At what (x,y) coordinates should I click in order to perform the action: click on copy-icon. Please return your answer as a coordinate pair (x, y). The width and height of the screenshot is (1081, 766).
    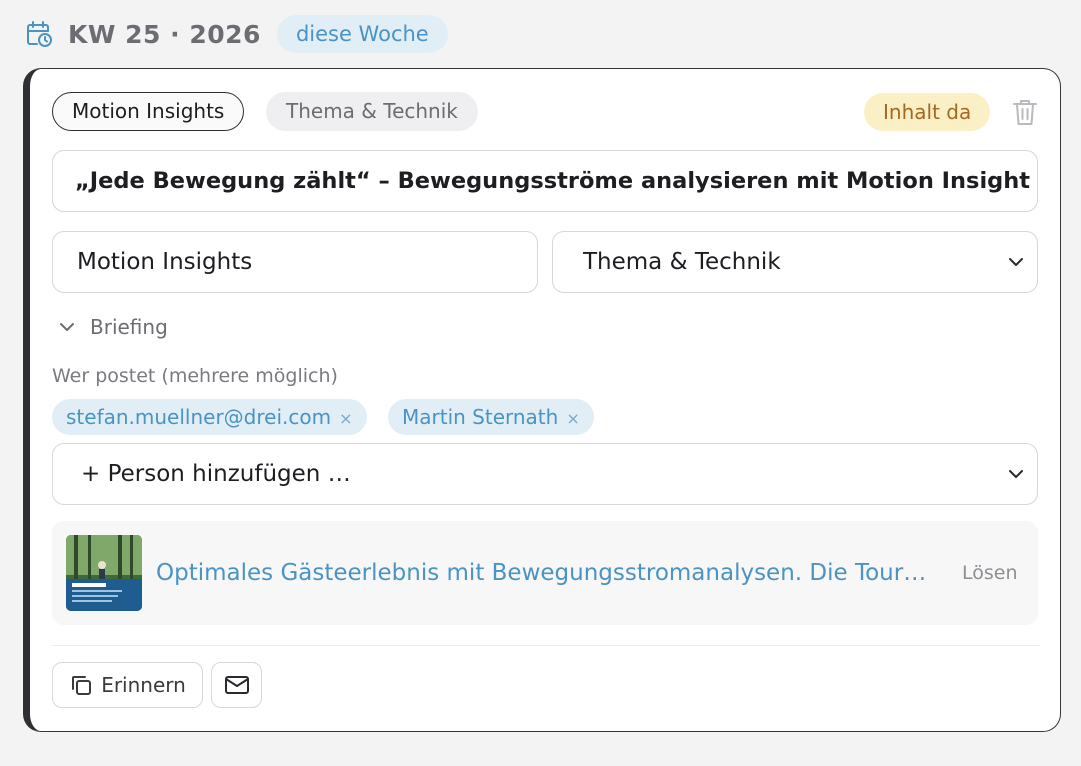
    Looking at the image, I should click on (82, 685).